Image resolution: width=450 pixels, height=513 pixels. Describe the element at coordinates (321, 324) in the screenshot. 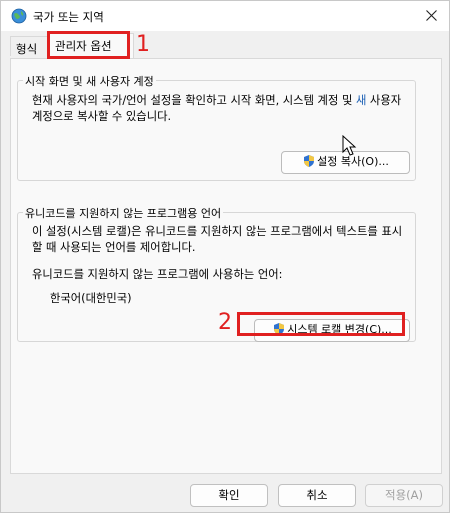

I see `annotation-box-button` at that location.